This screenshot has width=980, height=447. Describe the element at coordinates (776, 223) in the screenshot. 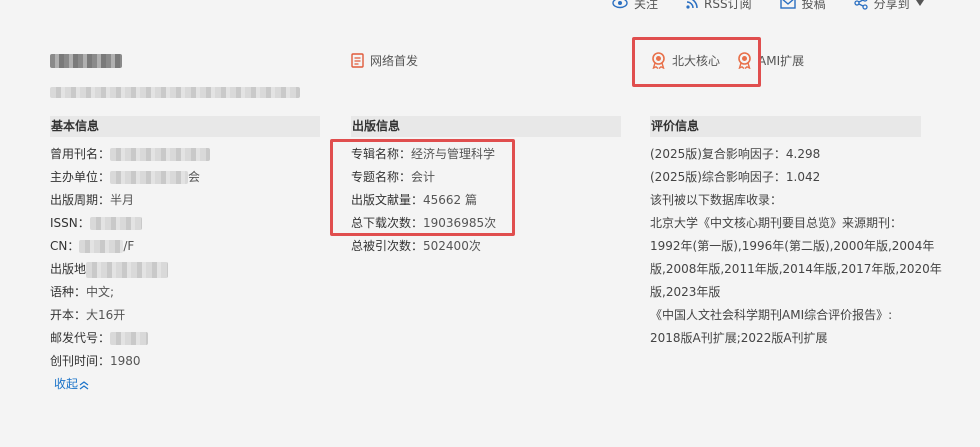

I see `eval-line: 北京大学《中文核心期刊要目总览》来源期刊：` at that location.